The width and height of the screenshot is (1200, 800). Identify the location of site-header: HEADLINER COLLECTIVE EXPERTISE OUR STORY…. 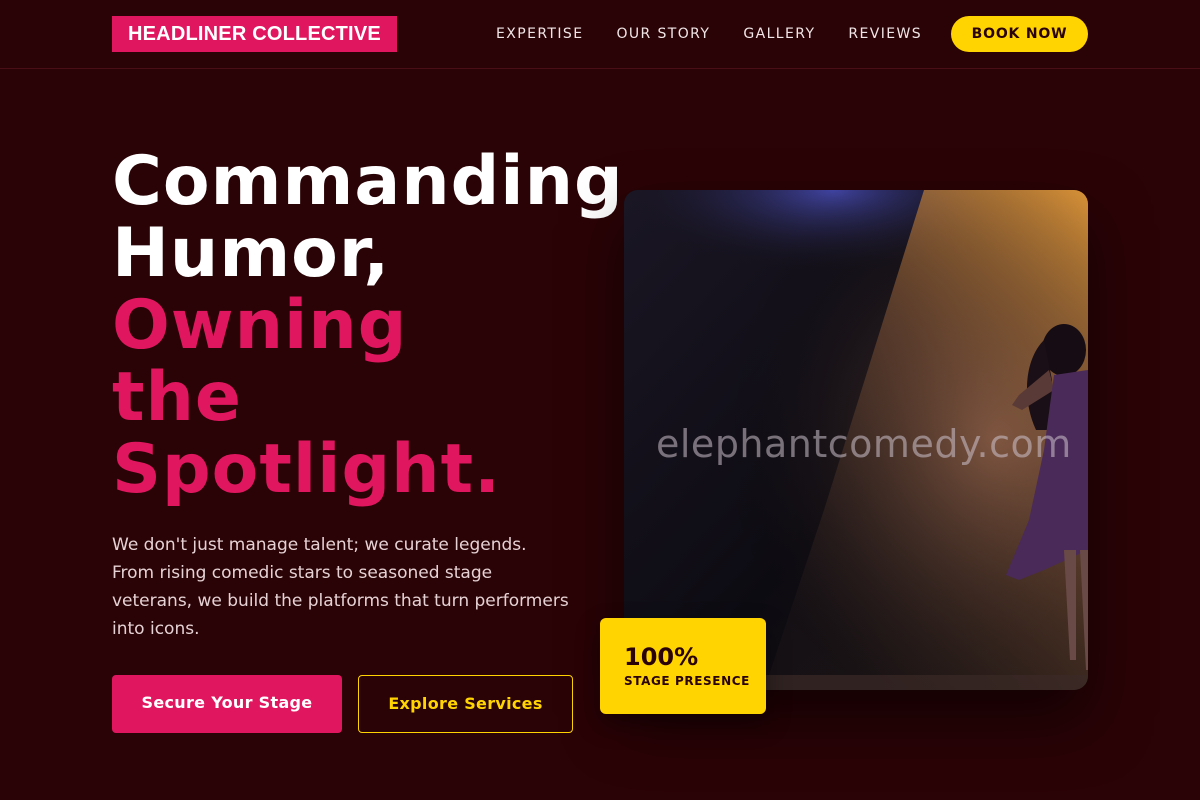
(600, 34).